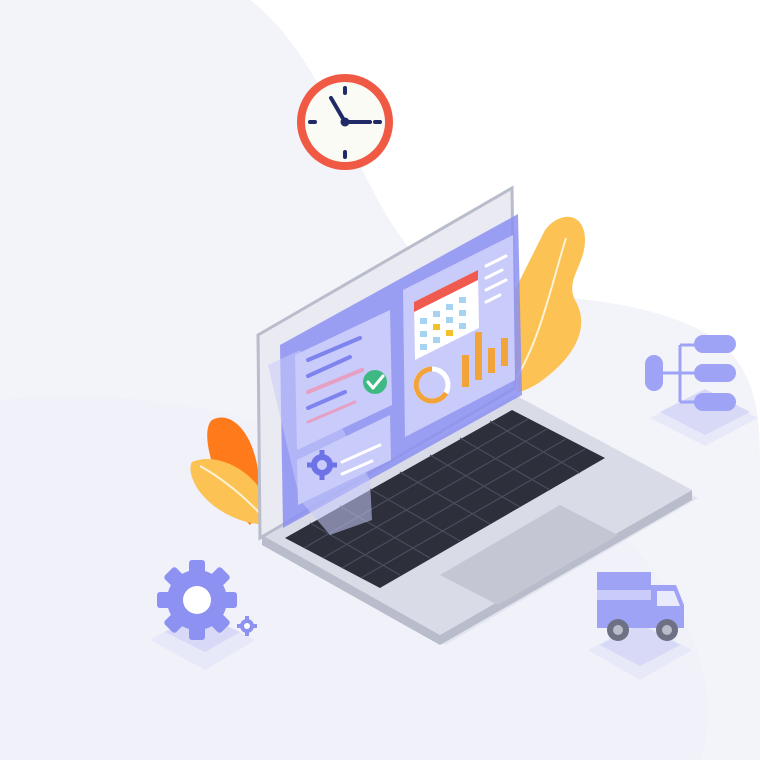 This screenshot has height=760, width=760. Describe the element at coordinates (345, 122) in the screenshot. I see `clock-icon` at that location.